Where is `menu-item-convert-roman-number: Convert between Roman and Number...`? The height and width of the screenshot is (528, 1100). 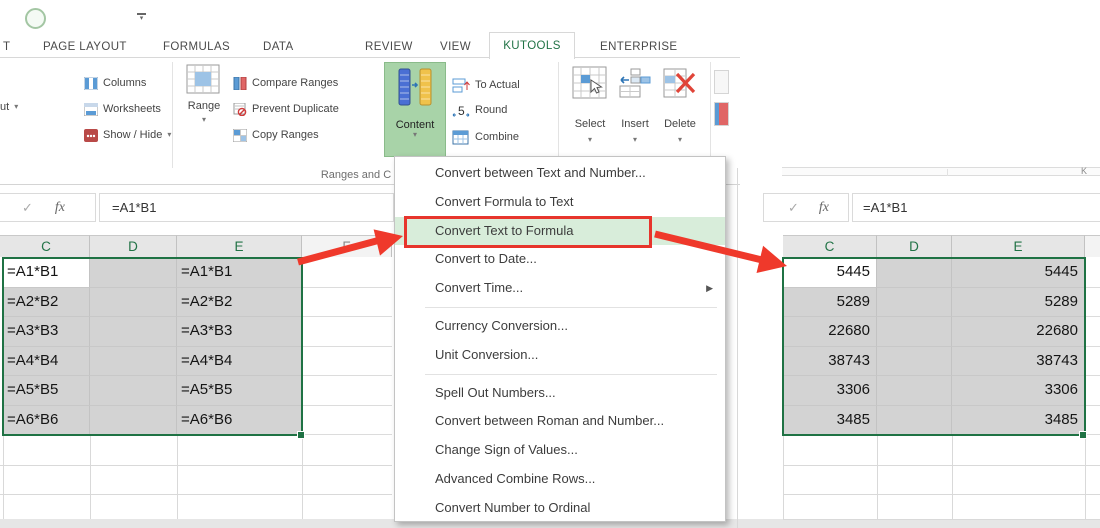
menu-item-convert-roman-number: Convert between Roman and Number... is located at coordinates (560, 421).